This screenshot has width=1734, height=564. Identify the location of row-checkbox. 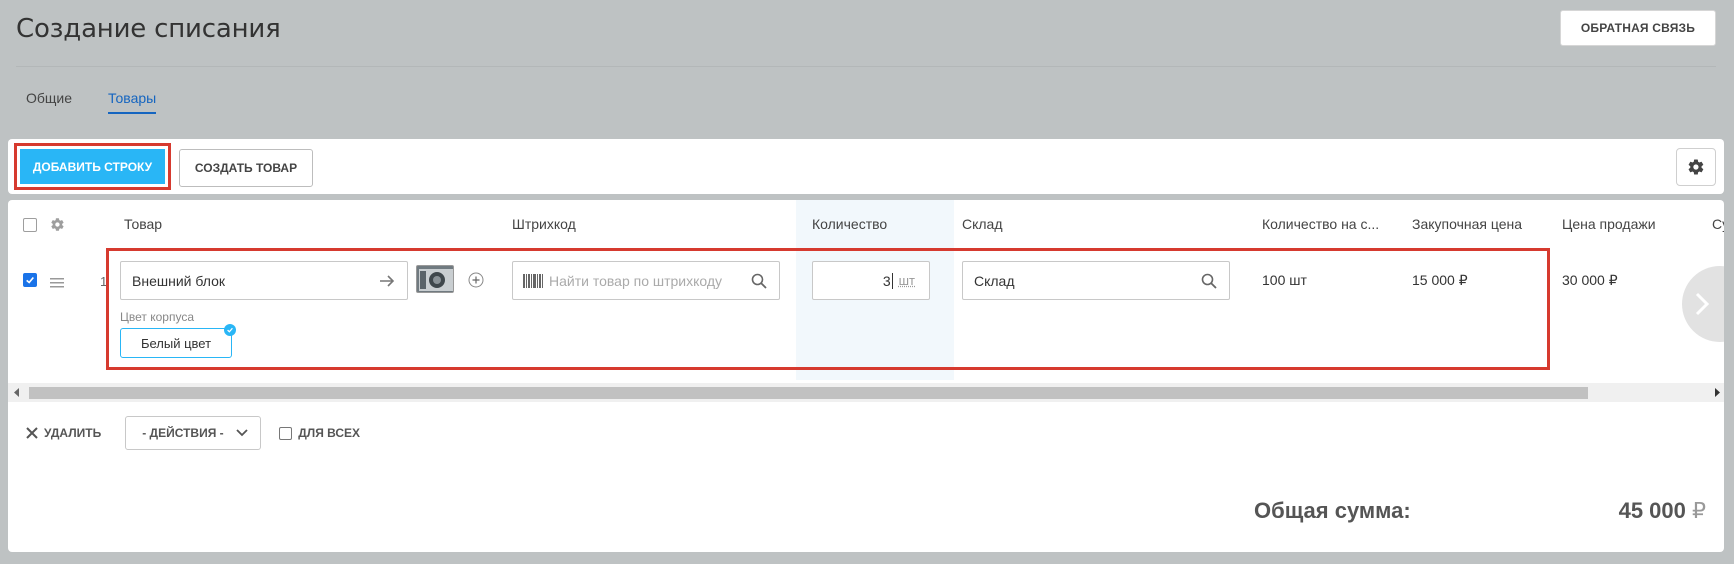
(30, 280).